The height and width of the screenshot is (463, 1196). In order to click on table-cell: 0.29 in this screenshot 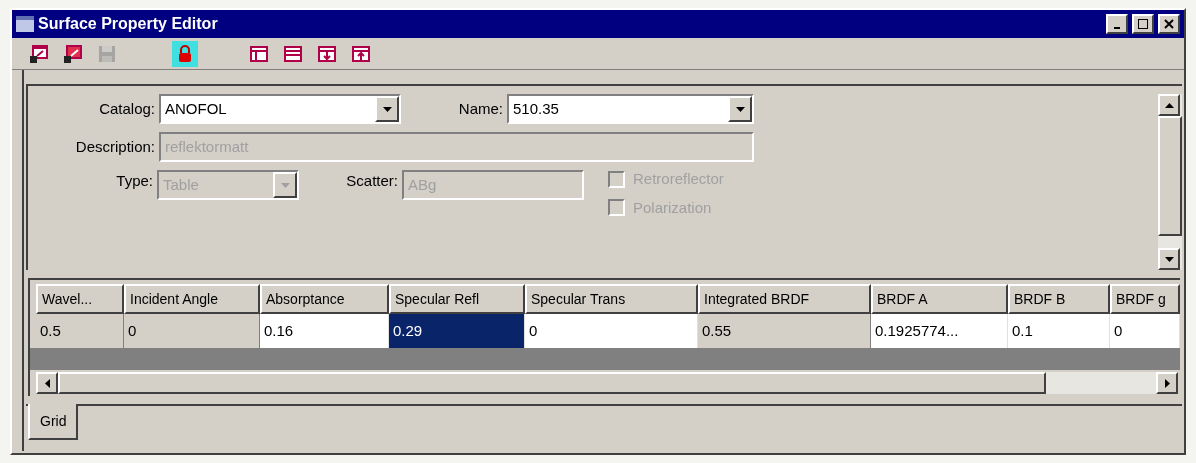, I will do `click(457, 331)`.